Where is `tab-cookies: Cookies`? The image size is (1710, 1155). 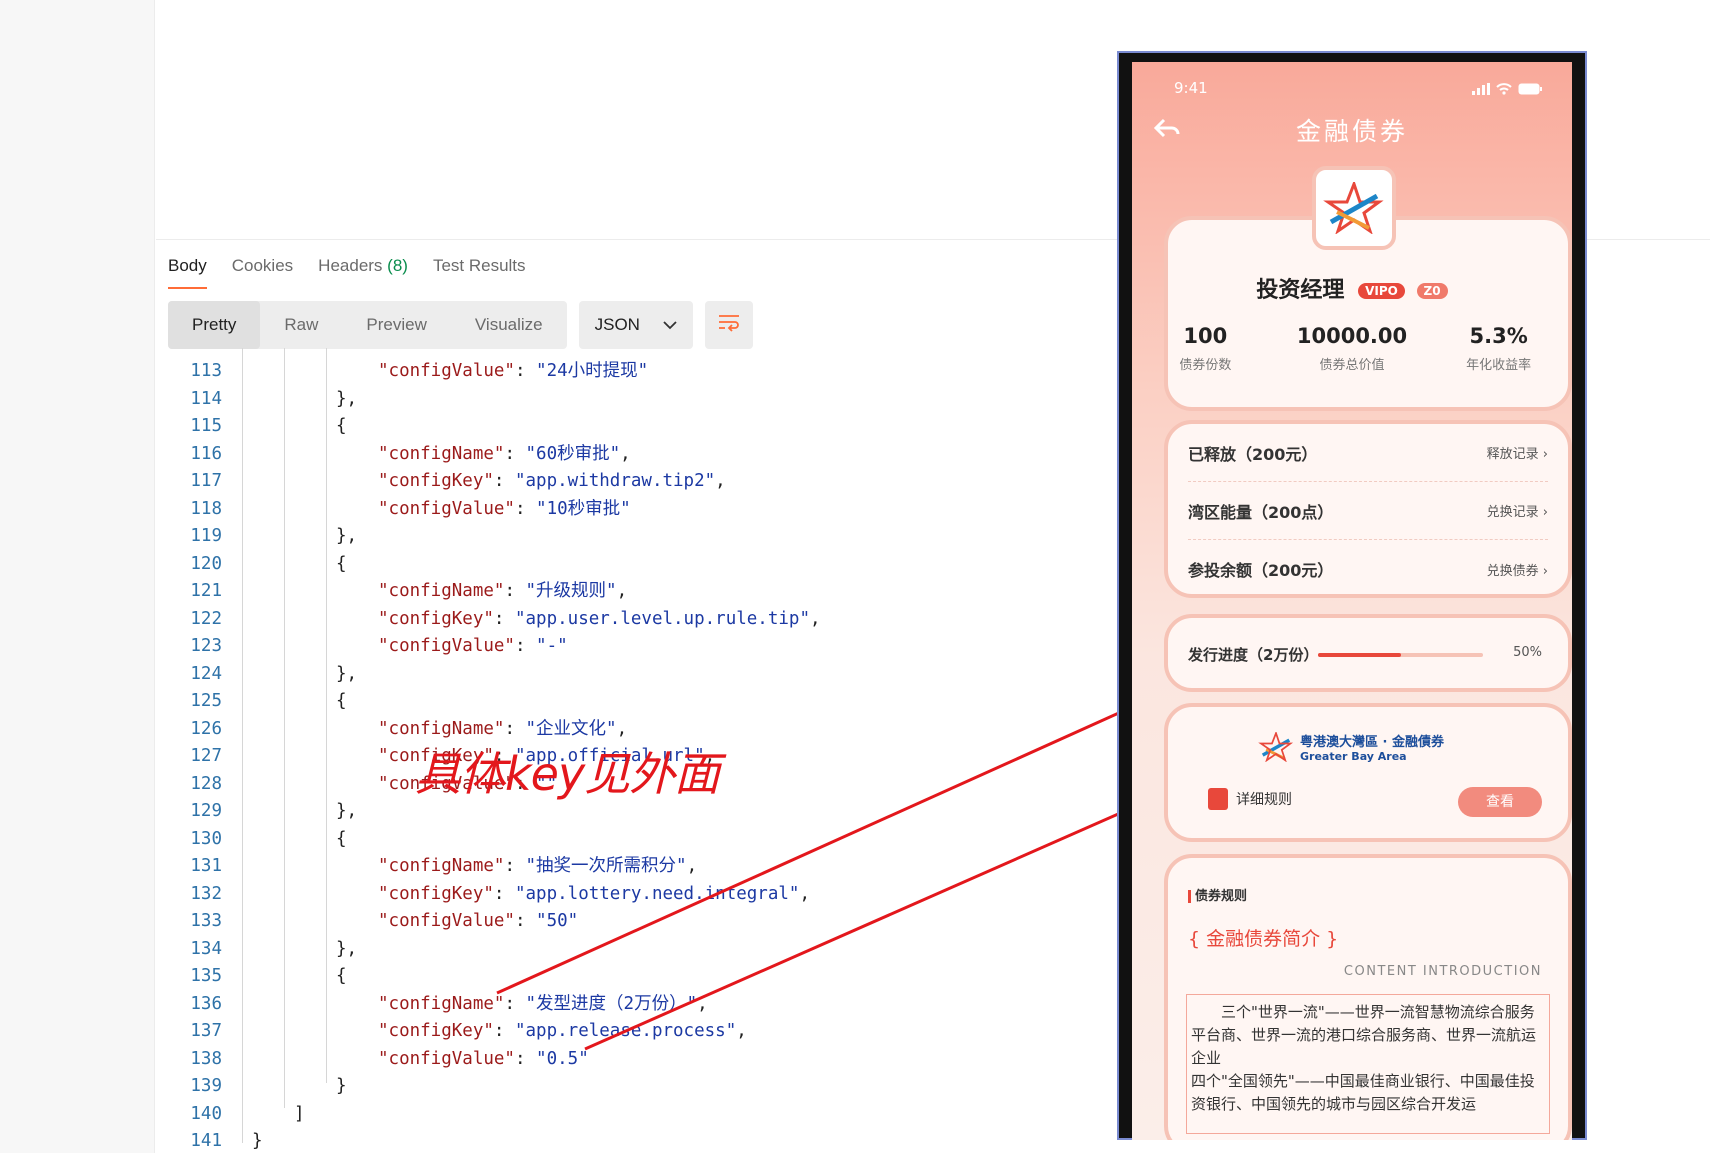
tab-cookies: Cookies is located at coordinates (262, 269).